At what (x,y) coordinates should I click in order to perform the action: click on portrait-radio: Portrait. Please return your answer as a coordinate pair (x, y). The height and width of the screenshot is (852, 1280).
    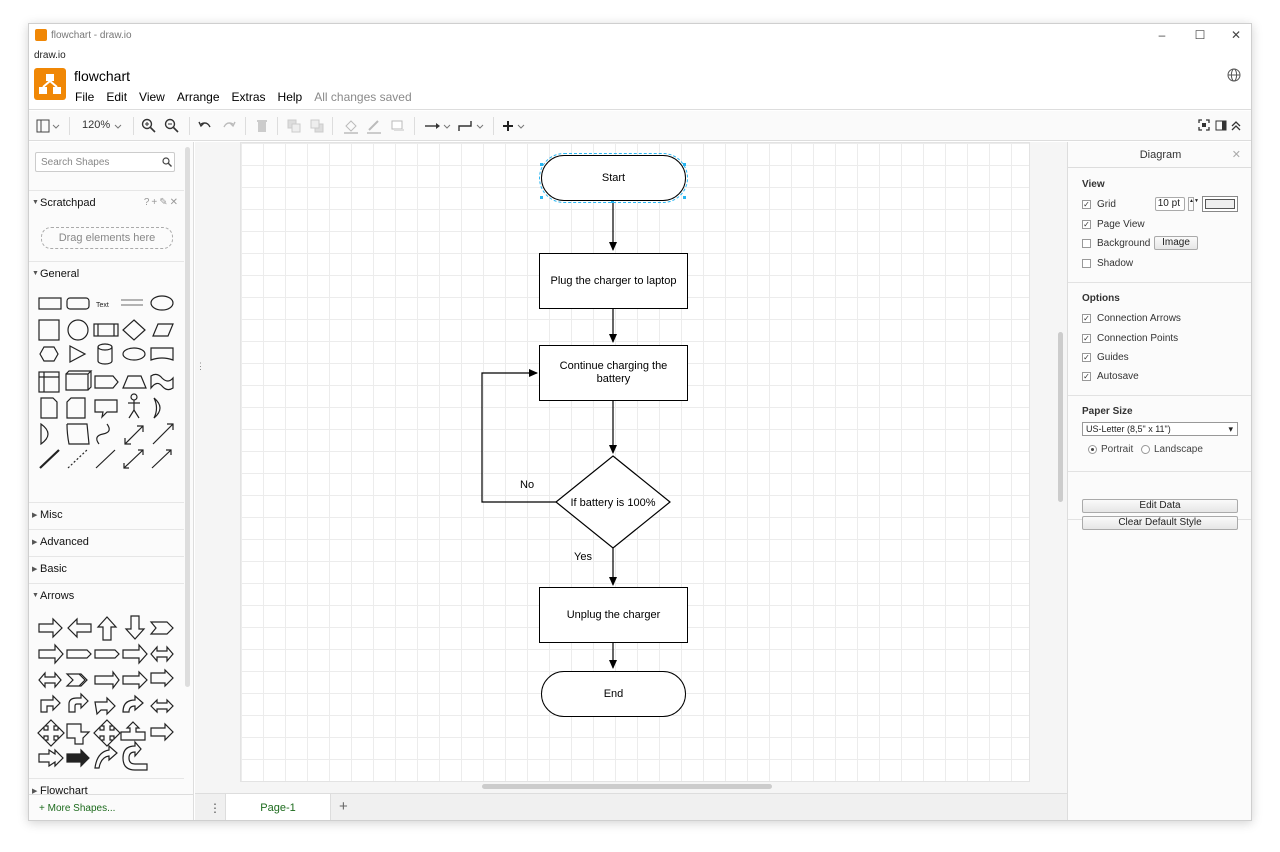
    Looking at the image, I should click on (1110, 449).